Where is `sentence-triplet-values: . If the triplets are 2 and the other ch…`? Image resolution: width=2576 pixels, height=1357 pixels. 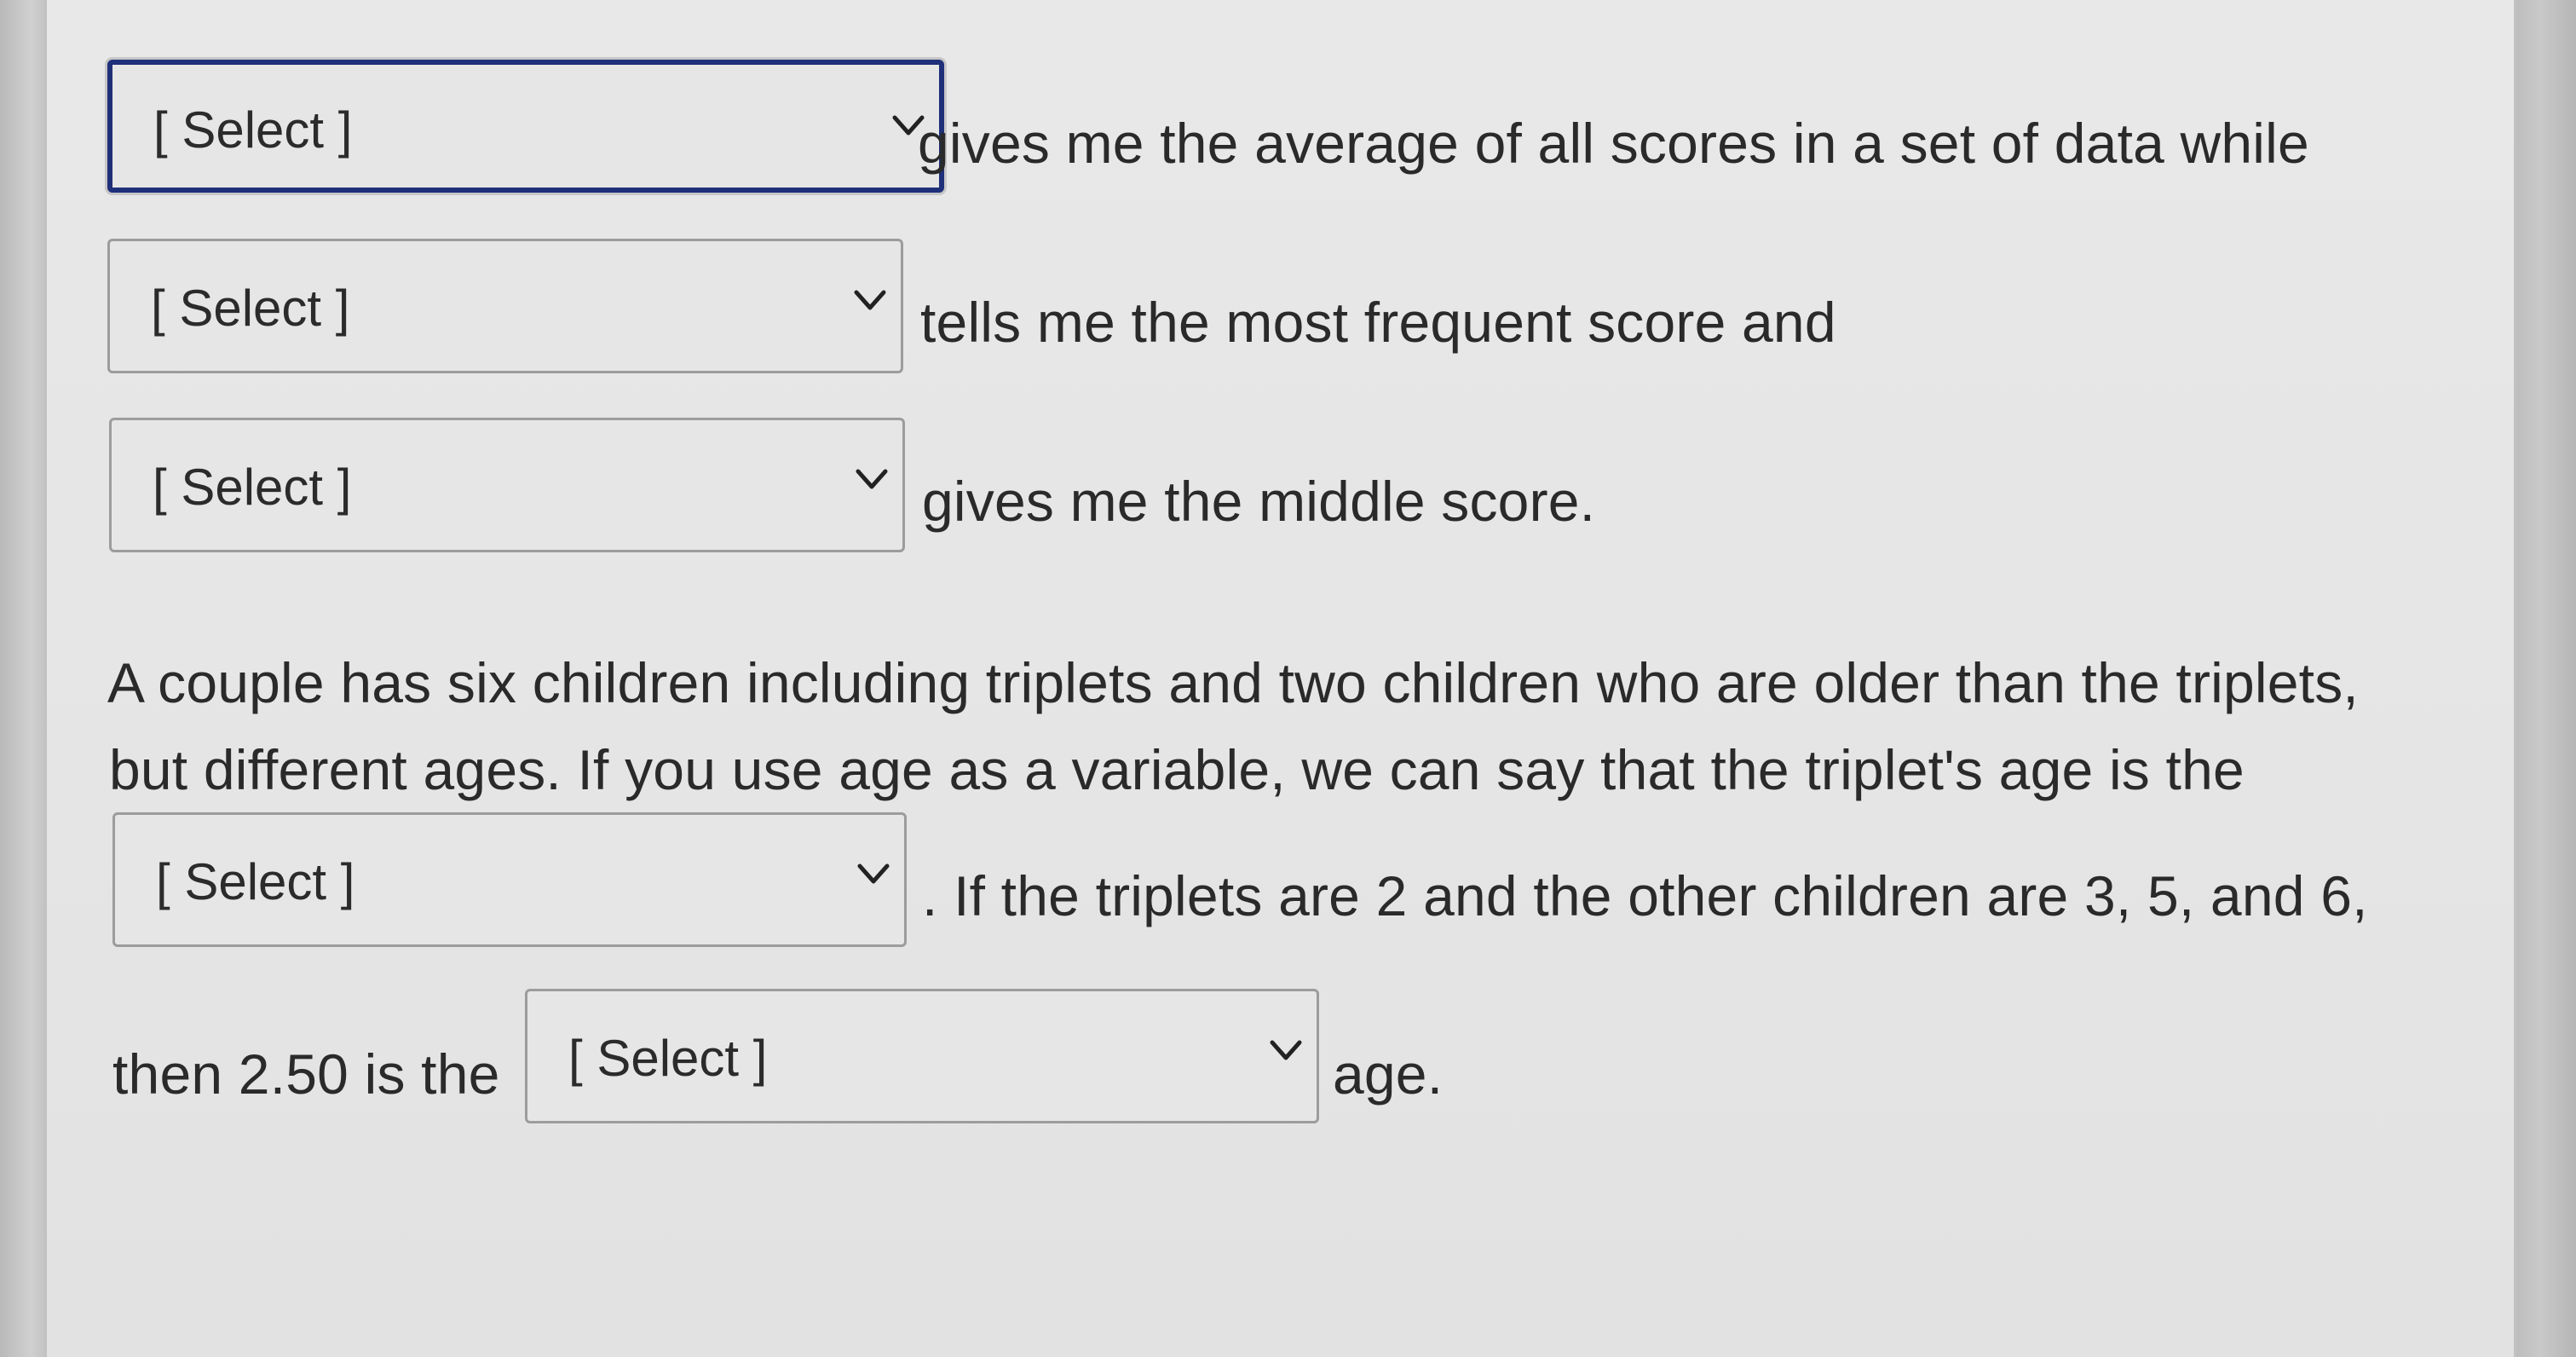
sentence-triplet-values: . If the triplets are 2 and the other ch… is located at coordinates (1645, 895).